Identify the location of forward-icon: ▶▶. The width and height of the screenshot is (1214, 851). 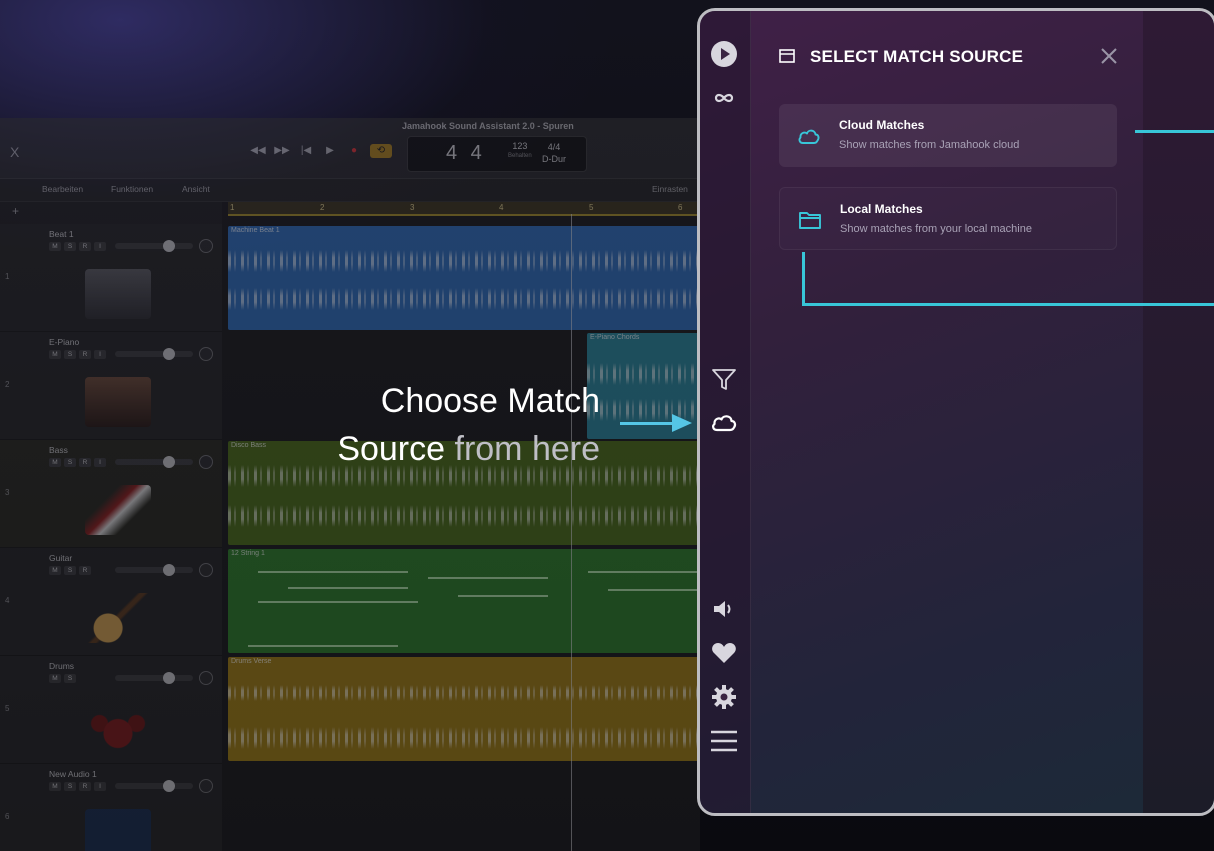
(282, 151).